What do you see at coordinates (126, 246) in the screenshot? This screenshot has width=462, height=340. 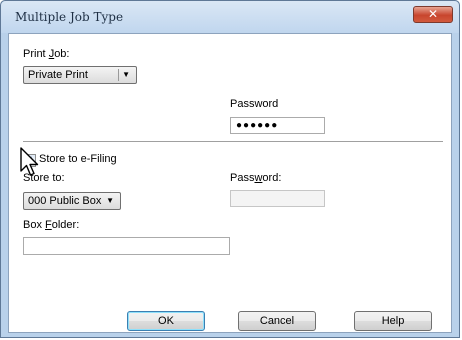 I see `box-folder-field` at bounding box center [126, 246].